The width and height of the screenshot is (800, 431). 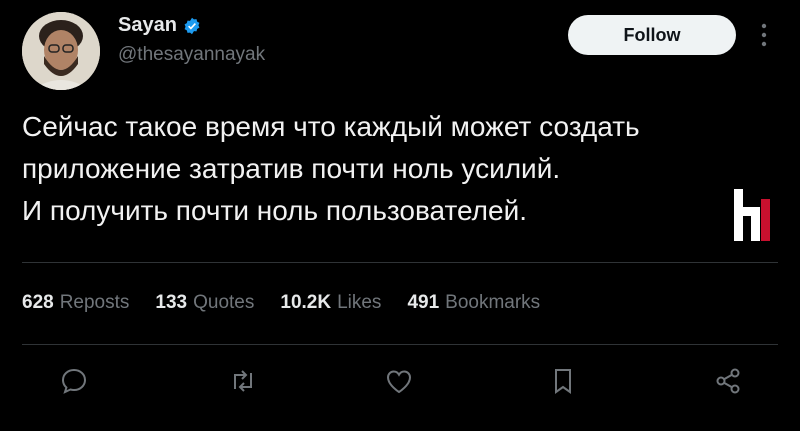 What do you see at coordinates (652, 35) in the screenshot?
I see `follow-button: Follow` at bounding box center [652, 35].